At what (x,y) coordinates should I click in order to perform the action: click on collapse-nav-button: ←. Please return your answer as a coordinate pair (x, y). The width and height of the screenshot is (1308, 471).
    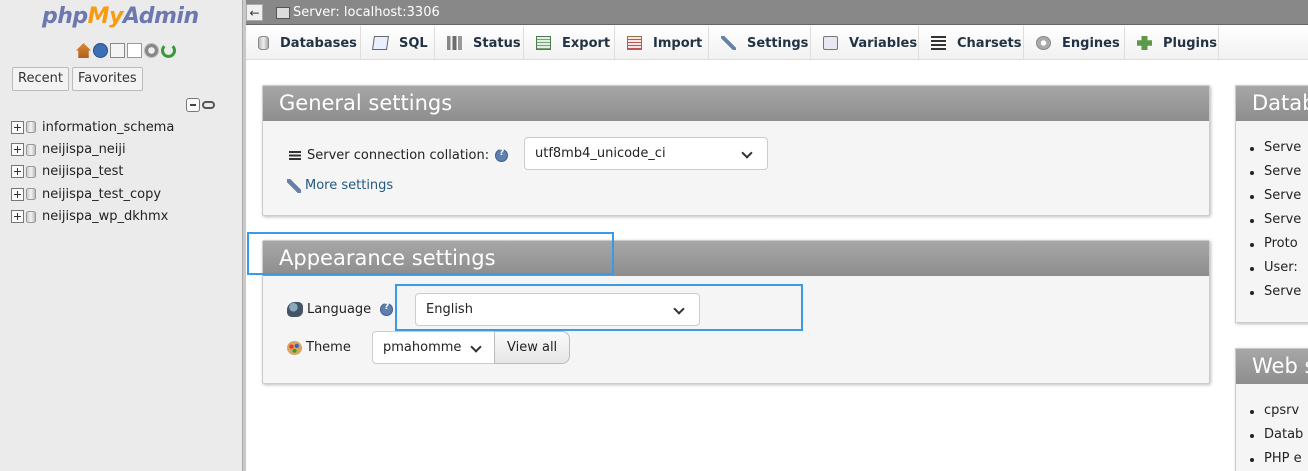
    Looking at the image, I should click on (254, 12).